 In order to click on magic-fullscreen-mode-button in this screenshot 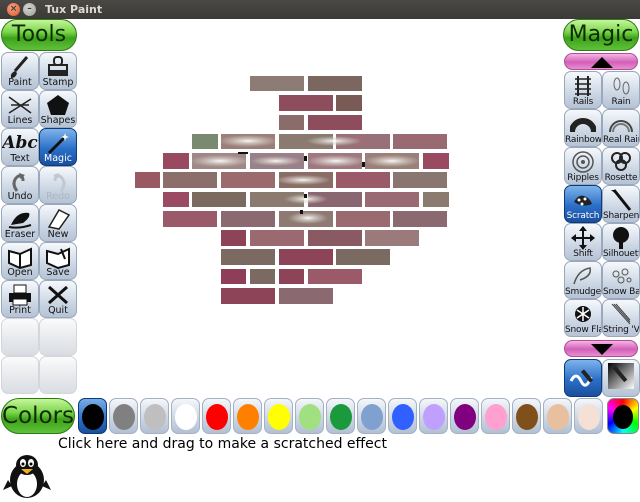, I will do `click(621, 378)`.